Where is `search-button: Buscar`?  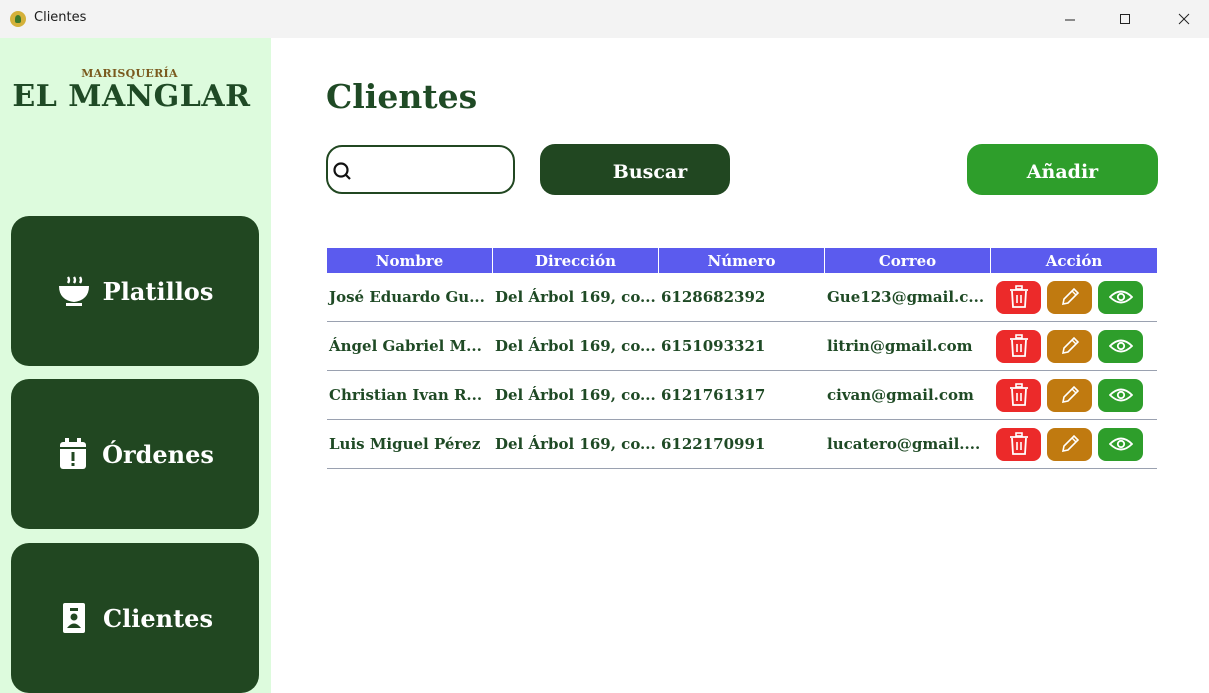
search-button: Buscar is located at coordinates (635, 169).